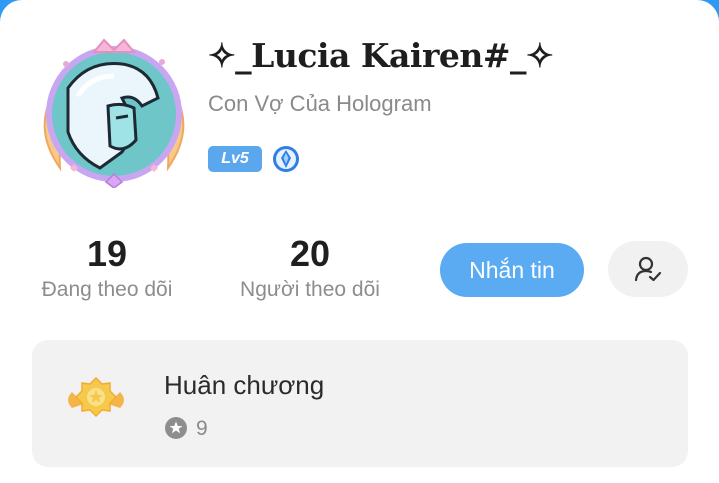 This screenshot has width=719, height=483. What do you see at coordinates (107, 253) in the screenshot?
I see `following-count: 19` at bounding box center [107, 253].